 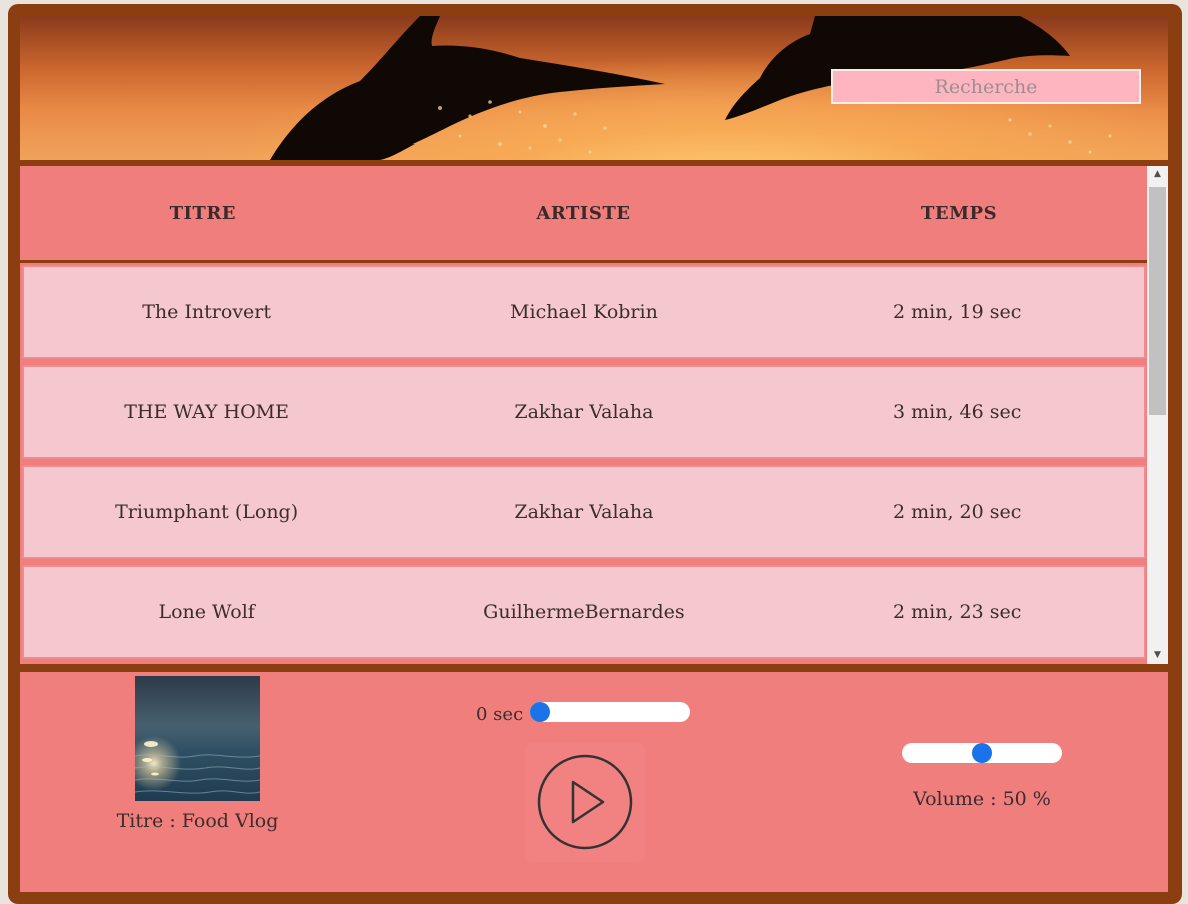 What do you see at coordinates (206, 612) in the screenshot?
I see `track-title: Lone Wolf` at bounding box center [206, 612].